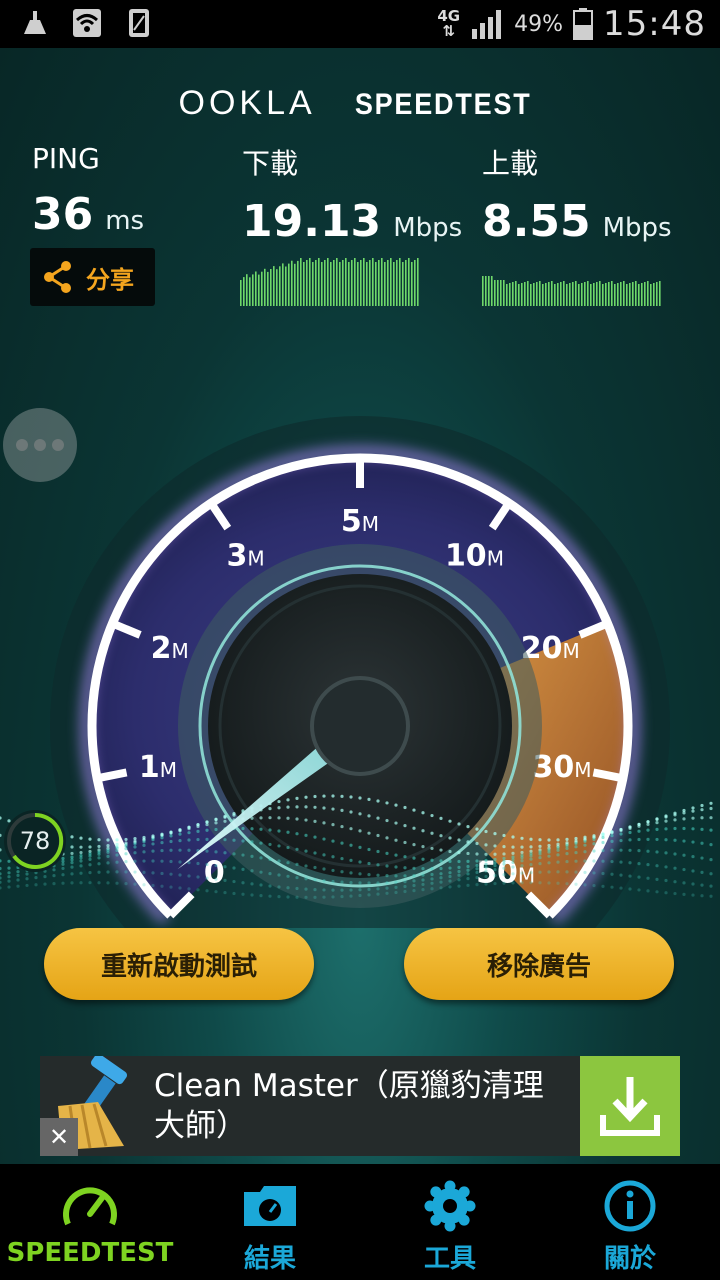  What do you see at coordinates (428, 228) in the screenshot?
I see `download-unit: Mbps` at bounding box center [428, 228].